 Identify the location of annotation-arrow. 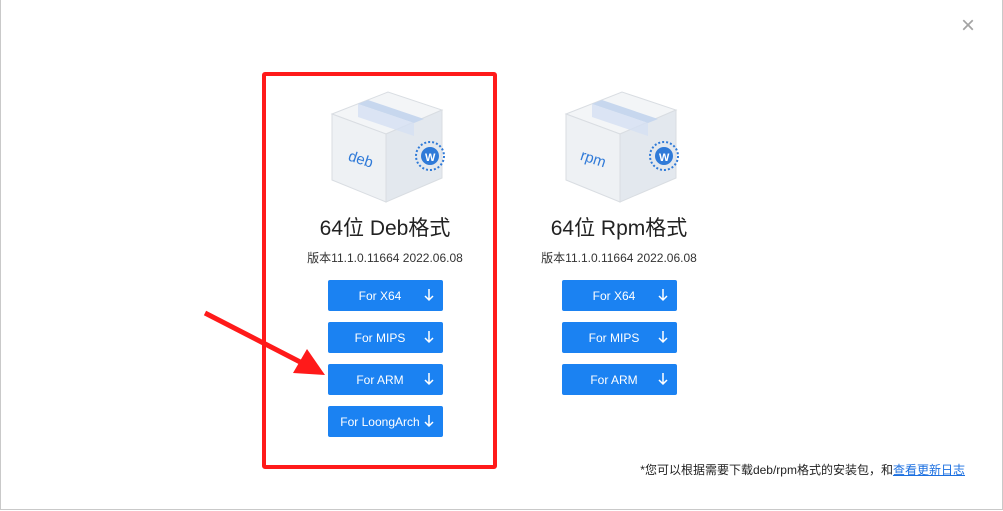
(264, 342).